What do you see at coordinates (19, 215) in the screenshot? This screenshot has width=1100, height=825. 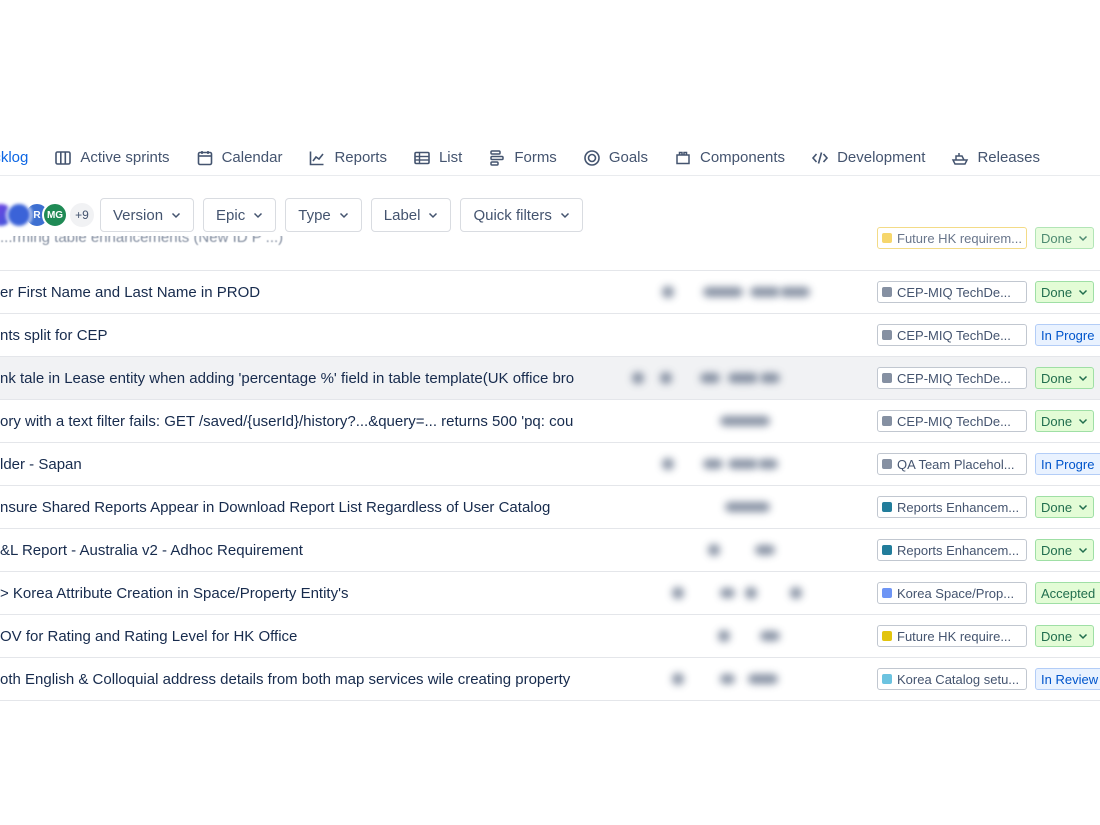 I see `avatar` at bounding box center [19, 215].